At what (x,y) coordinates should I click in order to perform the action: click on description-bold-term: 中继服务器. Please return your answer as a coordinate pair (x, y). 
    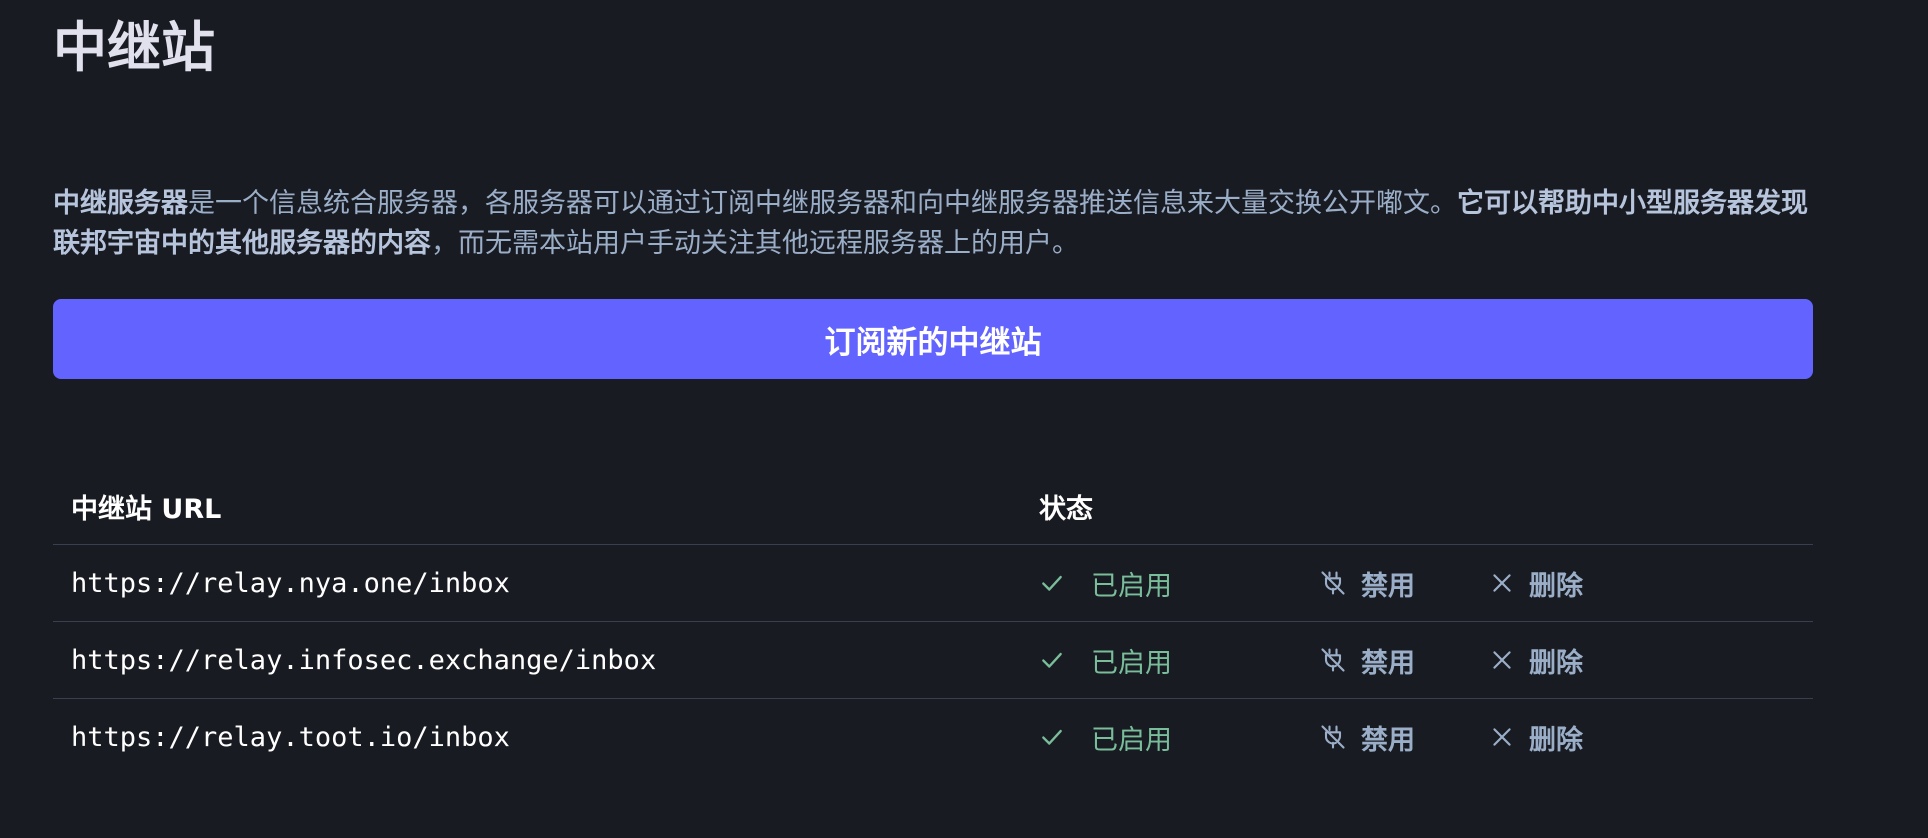
    Looking at the image, I should click on (120, 203).